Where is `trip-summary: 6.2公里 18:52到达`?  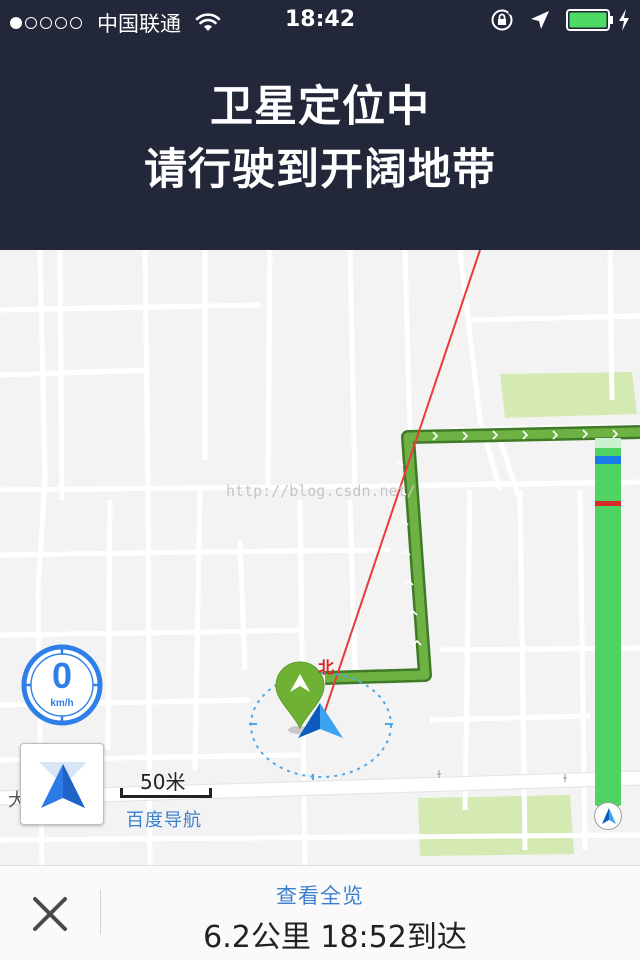 trip-summary: 6.2公里 18:52到达 is located at coordinates (335, 937).